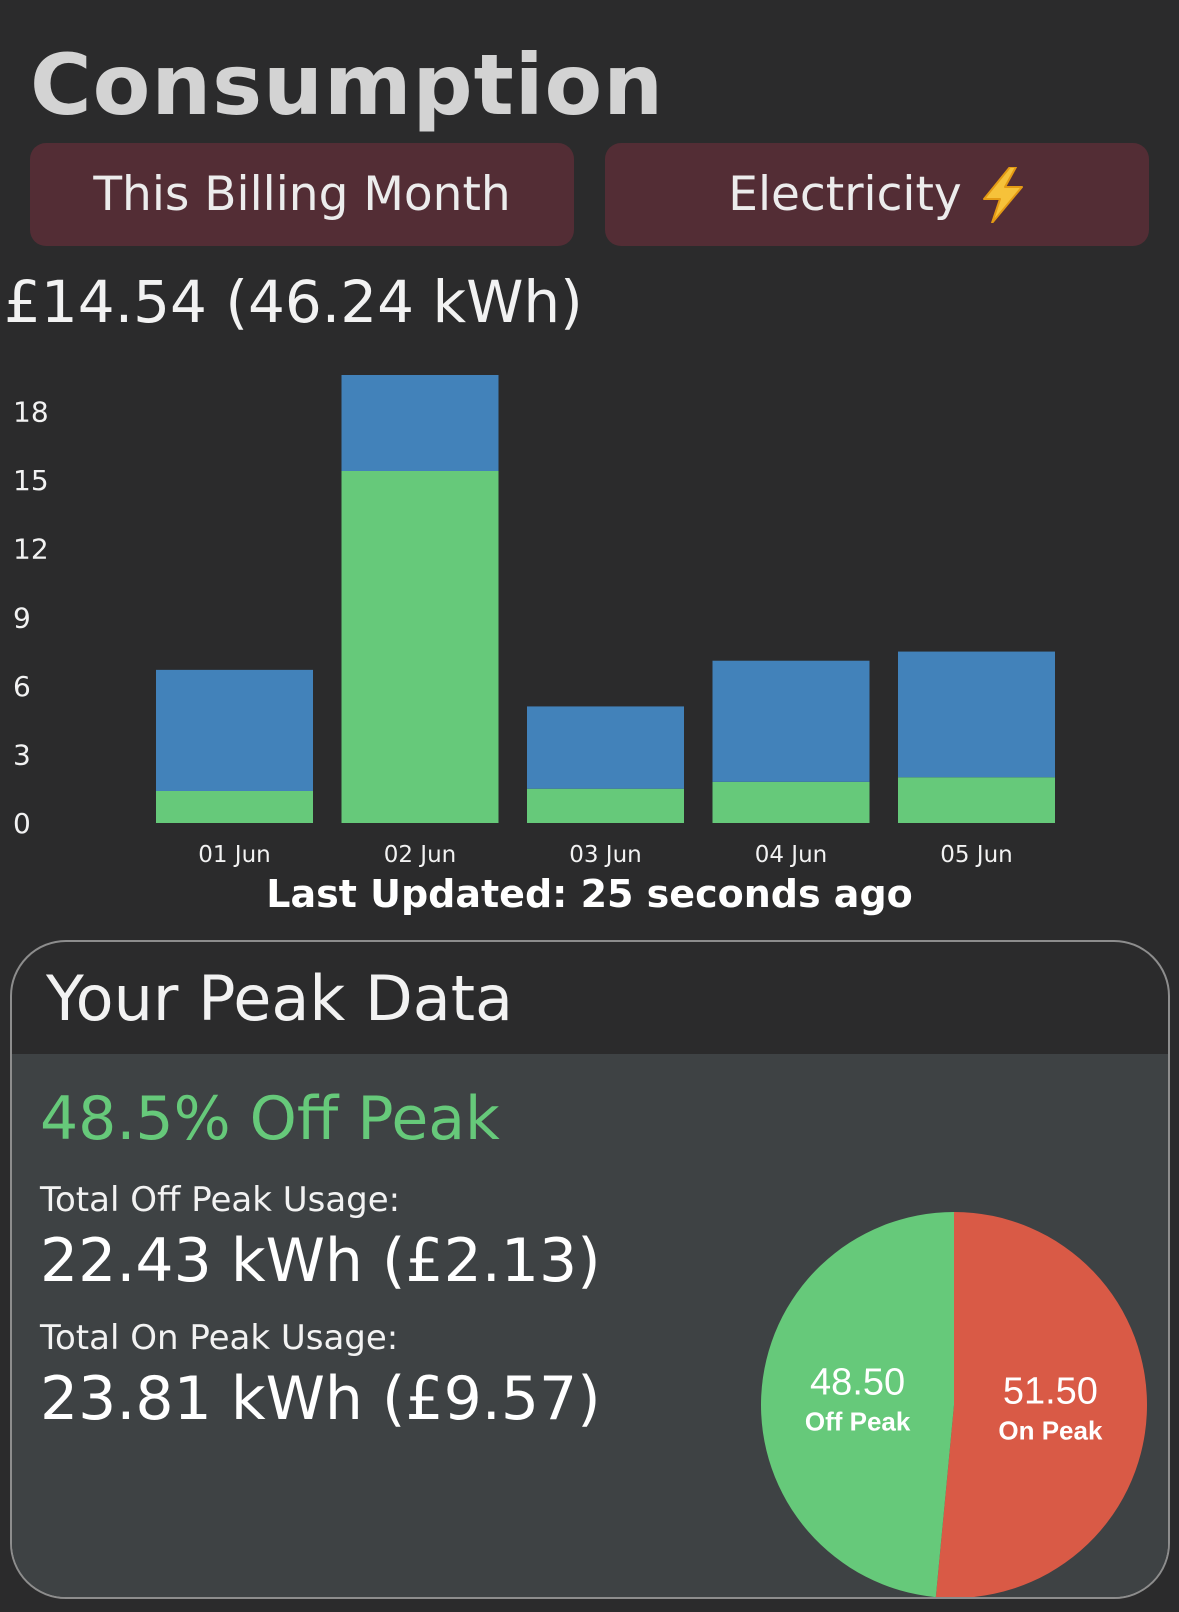 The height and width of the screenshot is (1612, 1179). Describe the element at coordinates (976, 855) in the screenshot. I see `x-category-label: 05 Jun` at that location.